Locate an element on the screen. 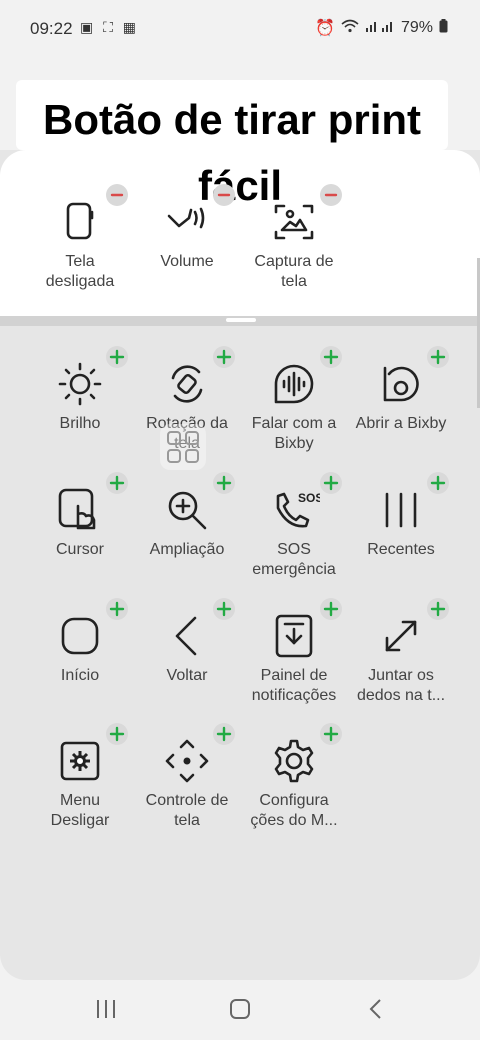 This screenshot has width=480, height=1040. button-tile-ampliacao: Ampliação is located at coordinates (187, 522).